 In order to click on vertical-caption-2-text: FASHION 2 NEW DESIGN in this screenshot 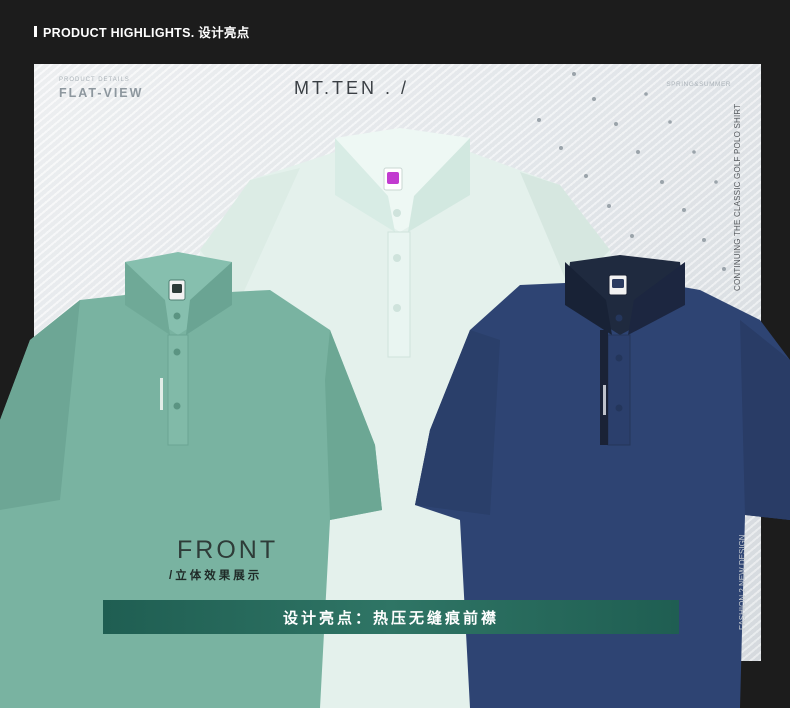, I will do `click(742, 582)`.